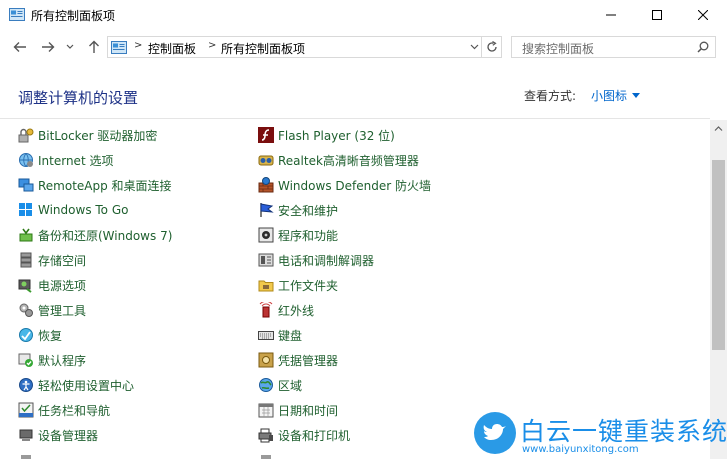 Image resolution: width=727 pixels, height=459 pixels. I want to click on item-bitlocker: BitLocker 驱动器加密, so click(87, 135).